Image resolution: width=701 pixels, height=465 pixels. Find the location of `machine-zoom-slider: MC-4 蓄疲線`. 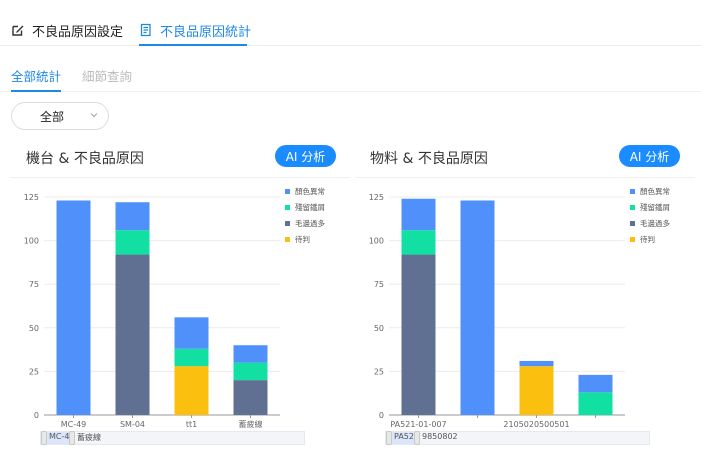

machine-zoom-slider: MC-4 蓄疲線 is located at coordinates (172, 438).